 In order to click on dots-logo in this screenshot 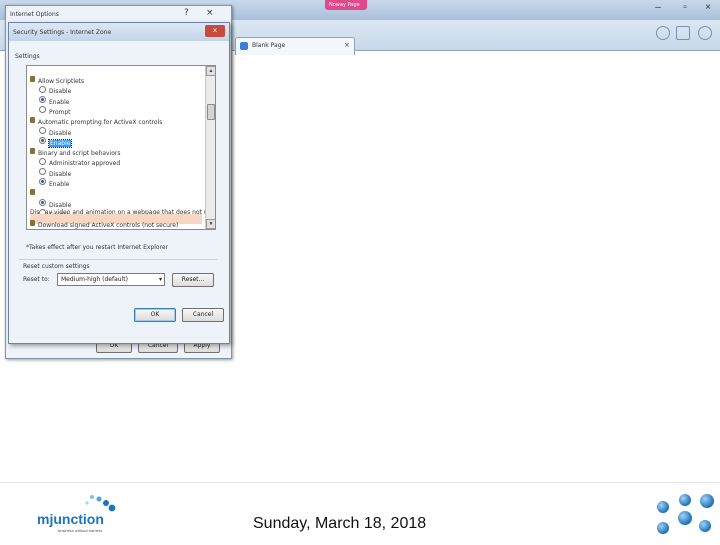, I will do `click(680, 515)`.